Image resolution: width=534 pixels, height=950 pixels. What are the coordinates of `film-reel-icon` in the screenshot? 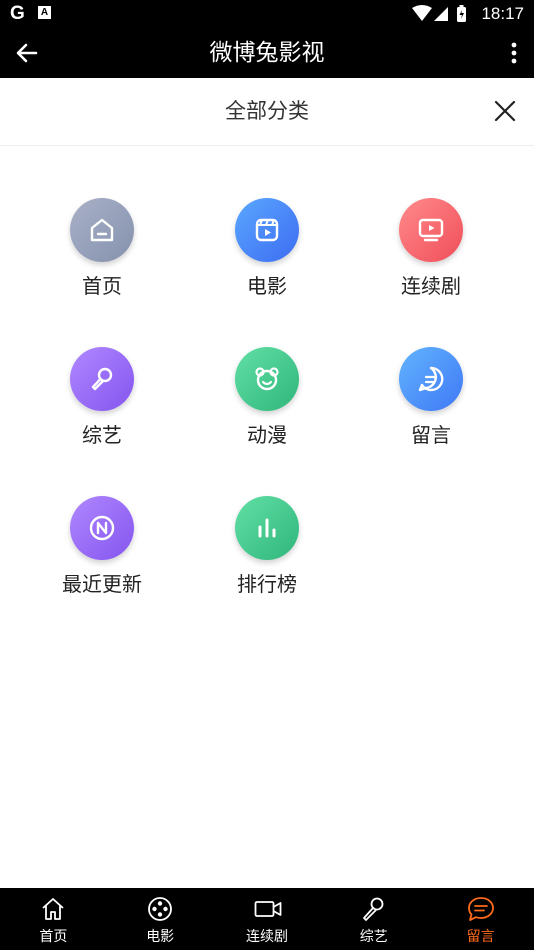 It's located at (159, 909).